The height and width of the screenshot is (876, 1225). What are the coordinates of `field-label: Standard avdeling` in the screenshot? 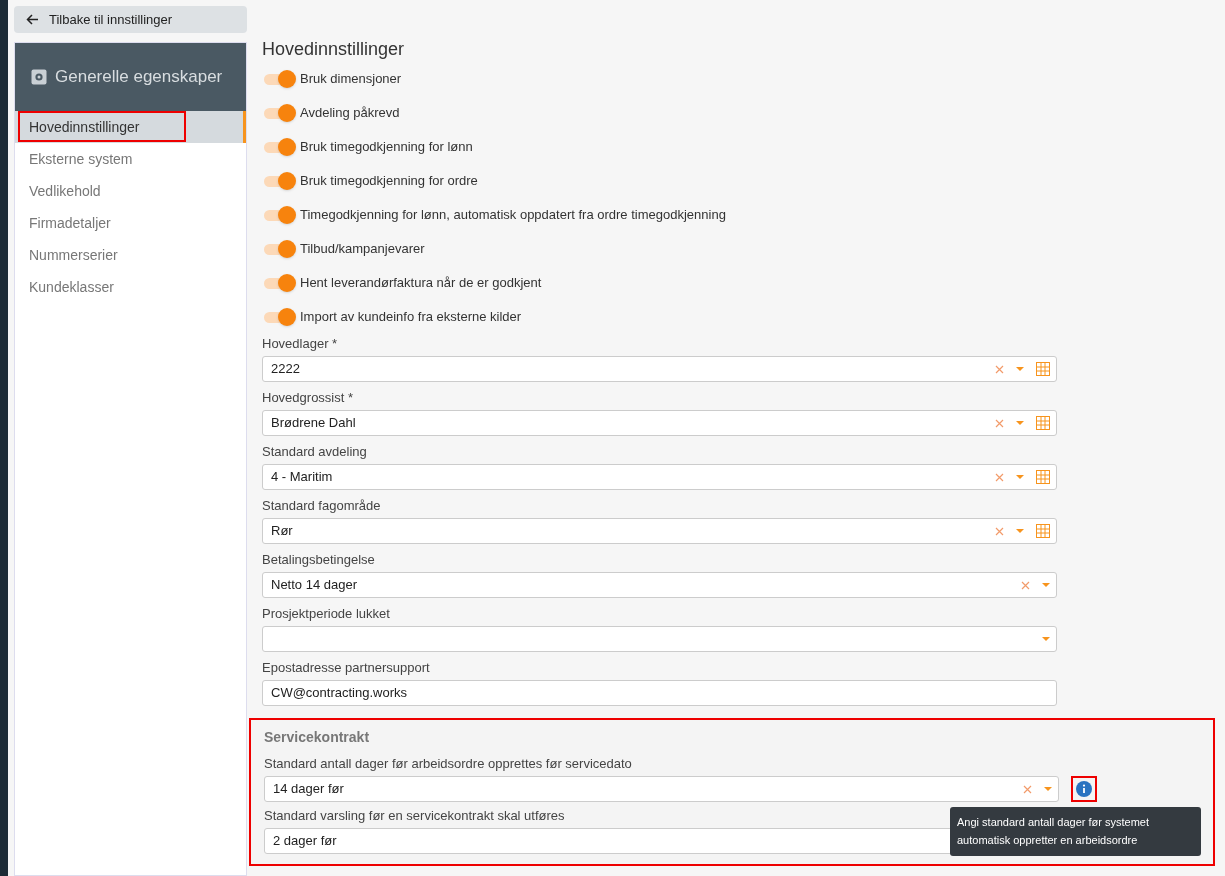 It's located at (314, 452).